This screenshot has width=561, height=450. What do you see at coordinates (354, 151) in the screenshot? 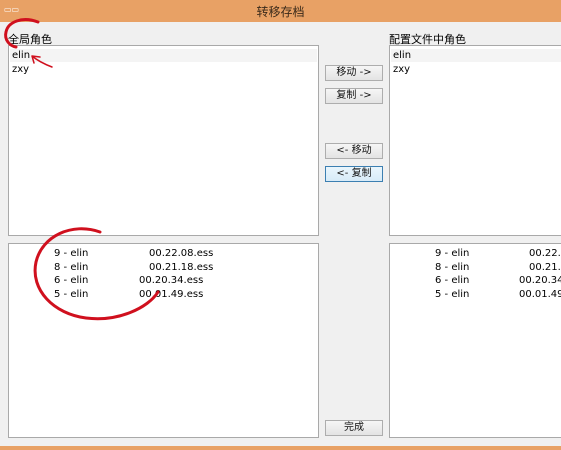
I see `move-left-button: <- 移动` at bounding box center [354, 151].